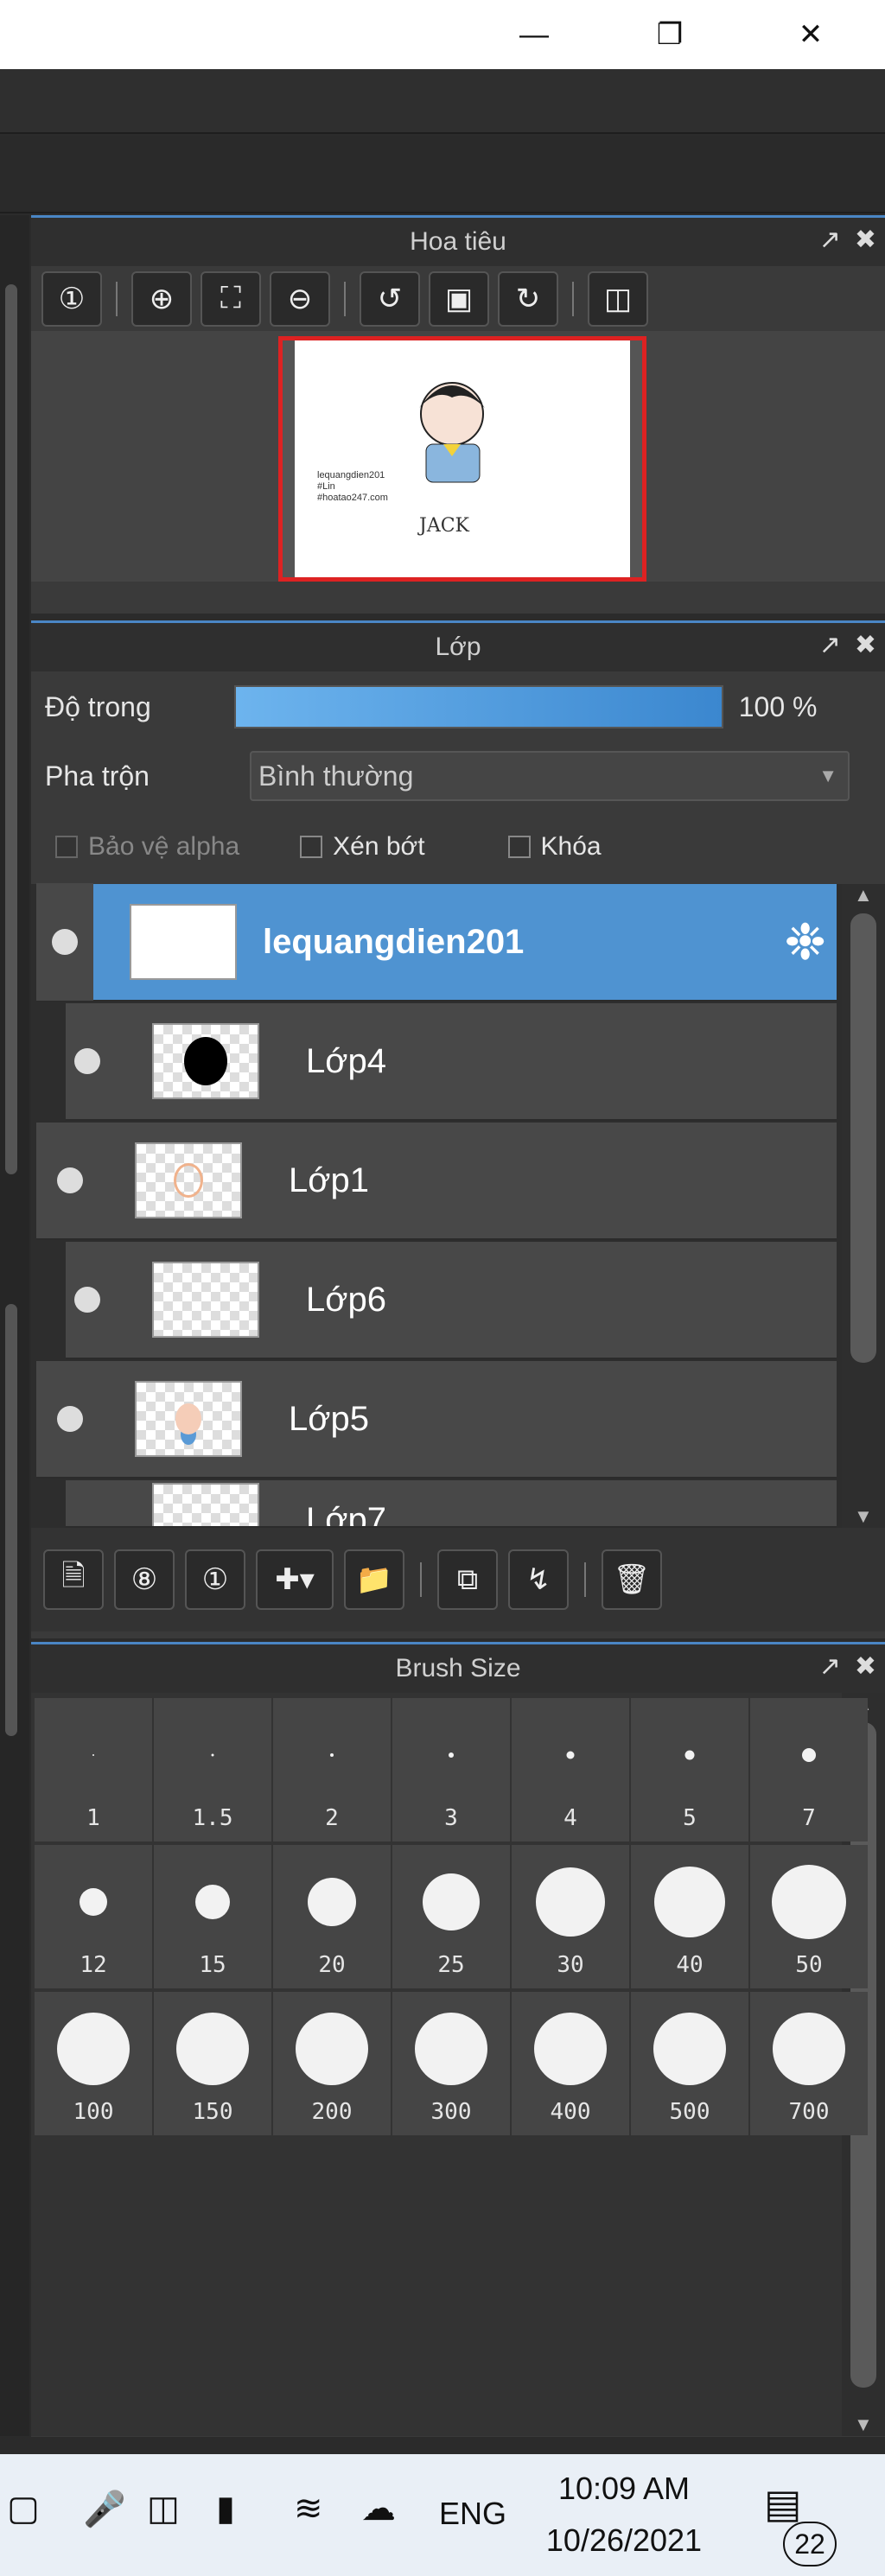 The image size is (885, 2576). What do you see at coordinates (570, 1818) in the screenshot?
I see `brush-size-label: 4` at bounding box center [570, 1818].